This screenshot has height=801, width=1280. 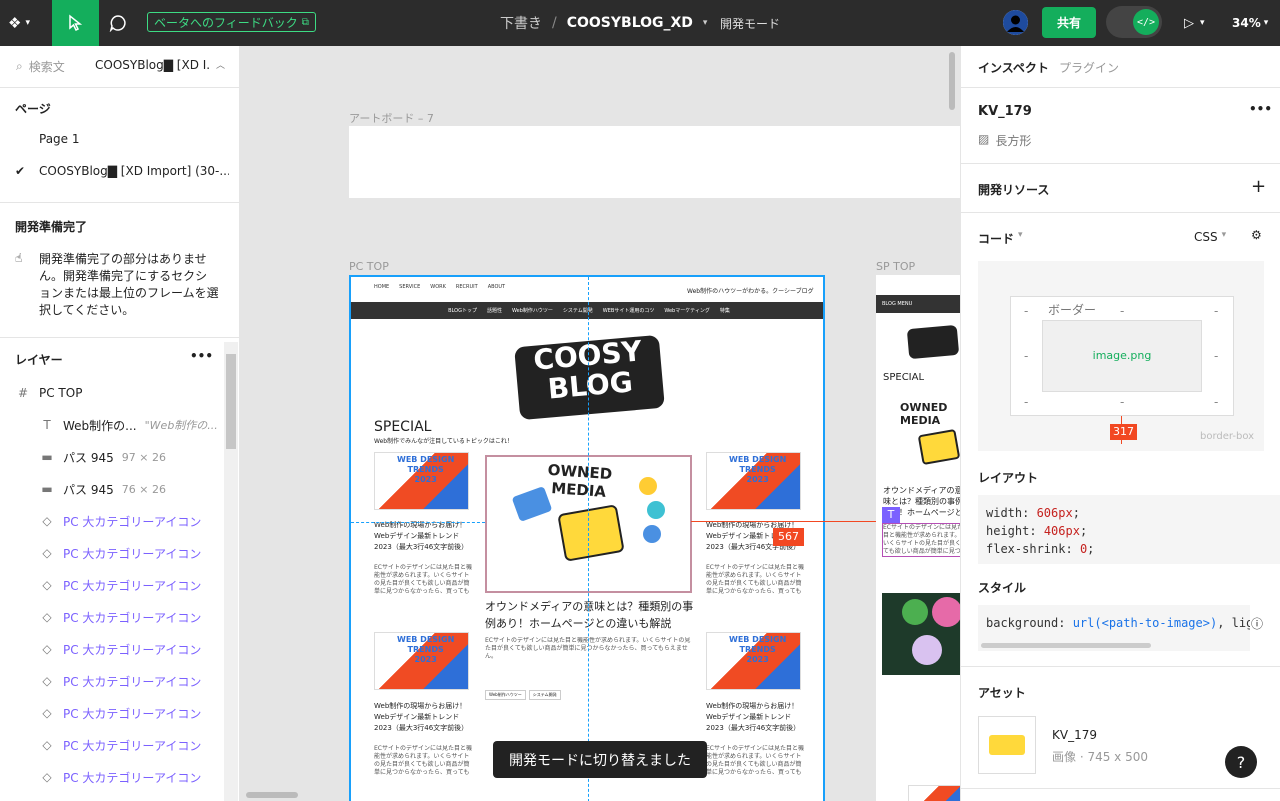 What do you see at coordinates (20, 171) in the screenshot?
I see `check-icon: ✔` at bounding box center [20, 171].